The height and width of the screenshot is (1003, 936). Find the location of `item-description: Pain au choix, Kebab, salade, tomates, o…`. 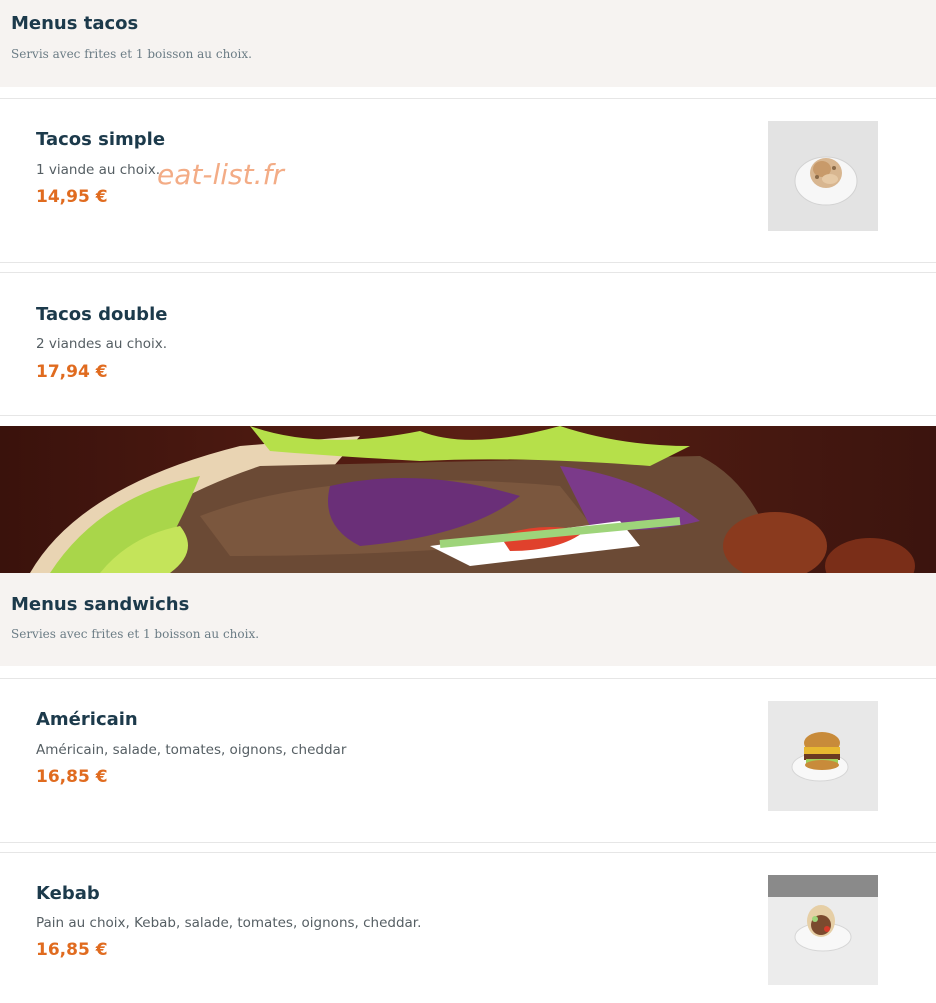

item-description: Pain au choix, Kebab, salade, tomates, o… is located at coordinates (229, 923).